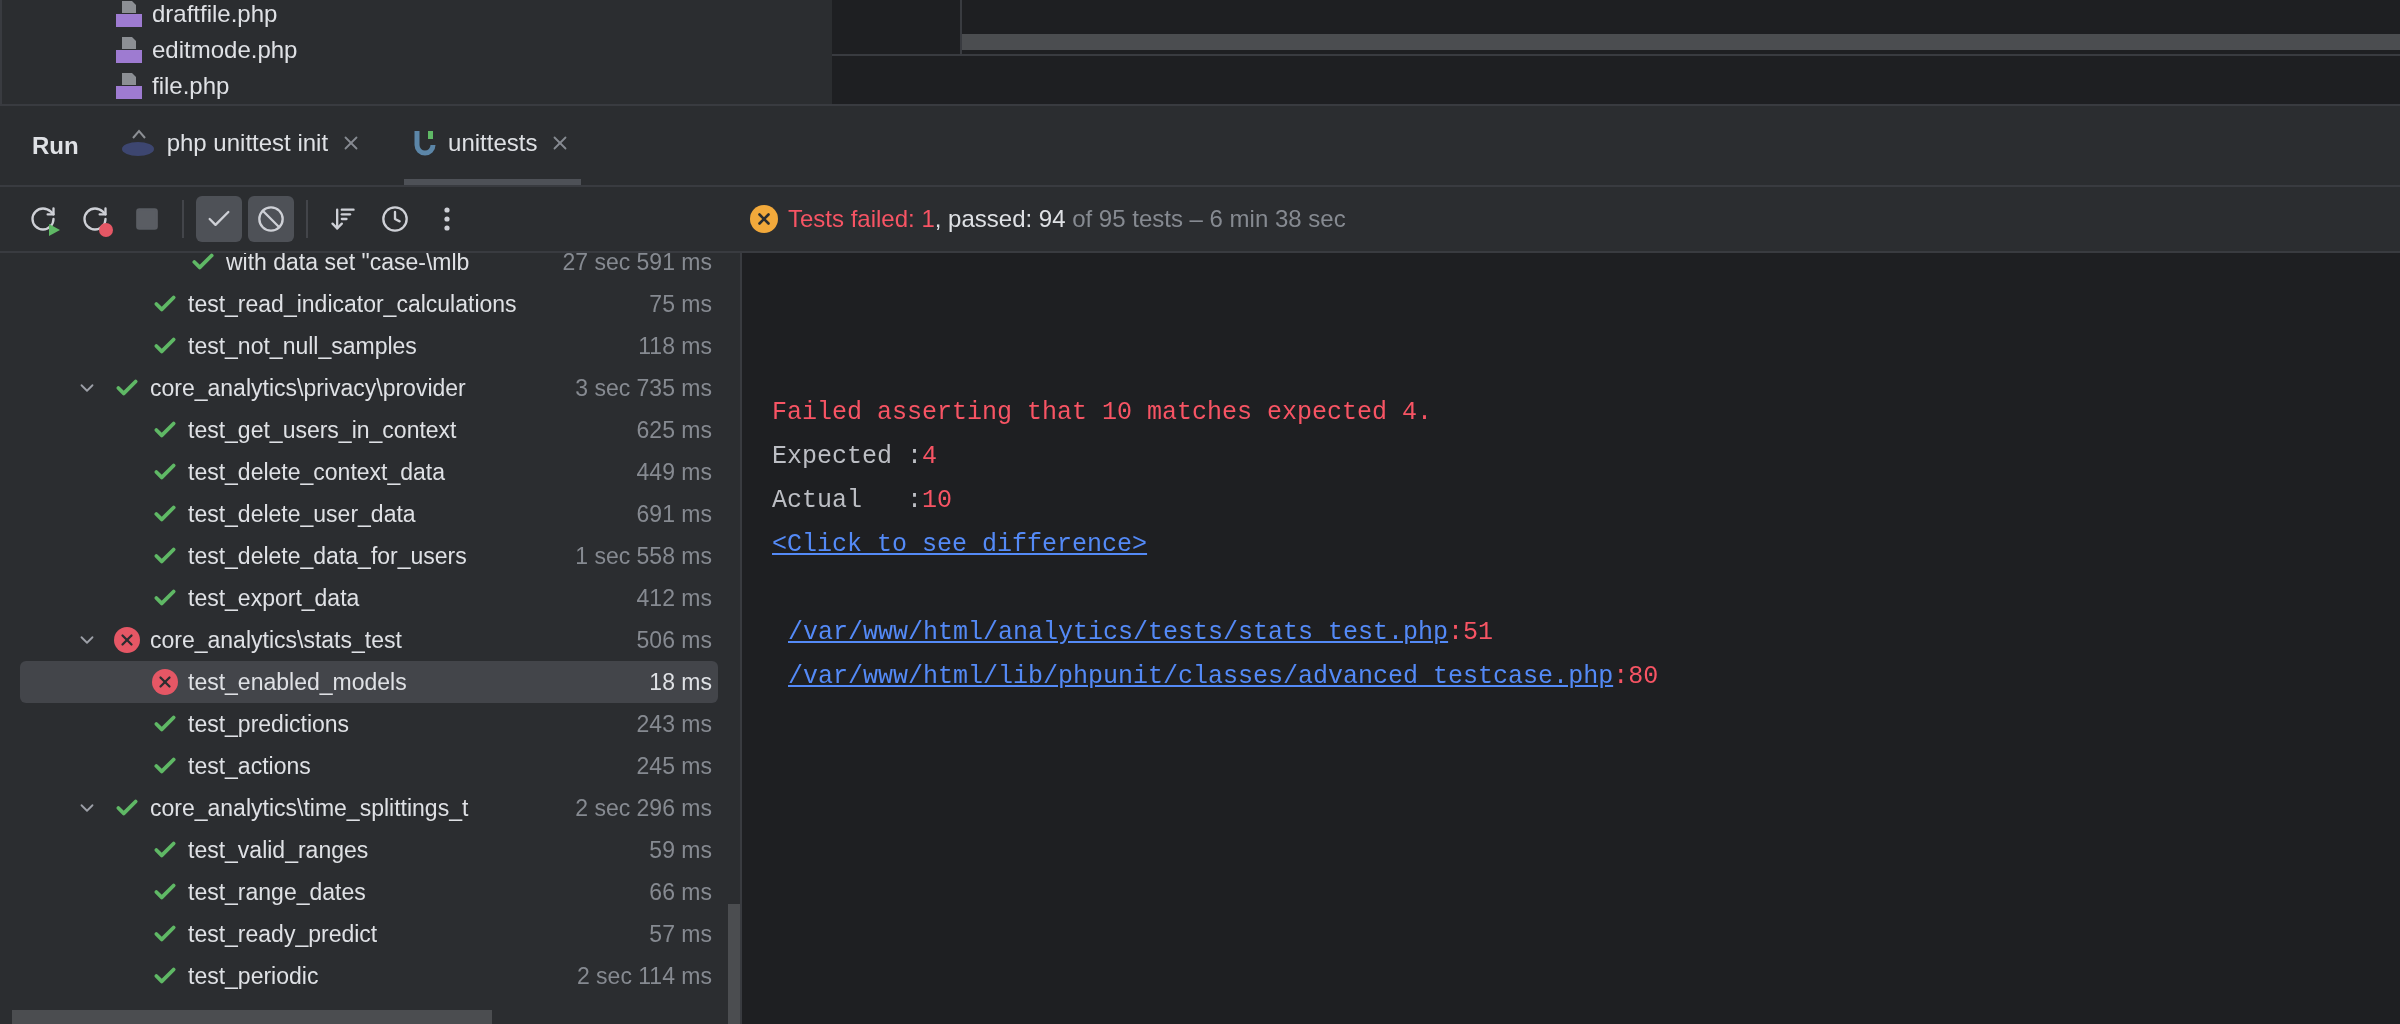 This screenshot has width=2400, height=1024. I want to click on test-name: test_read_indicator_calculations, so click(353, 304).